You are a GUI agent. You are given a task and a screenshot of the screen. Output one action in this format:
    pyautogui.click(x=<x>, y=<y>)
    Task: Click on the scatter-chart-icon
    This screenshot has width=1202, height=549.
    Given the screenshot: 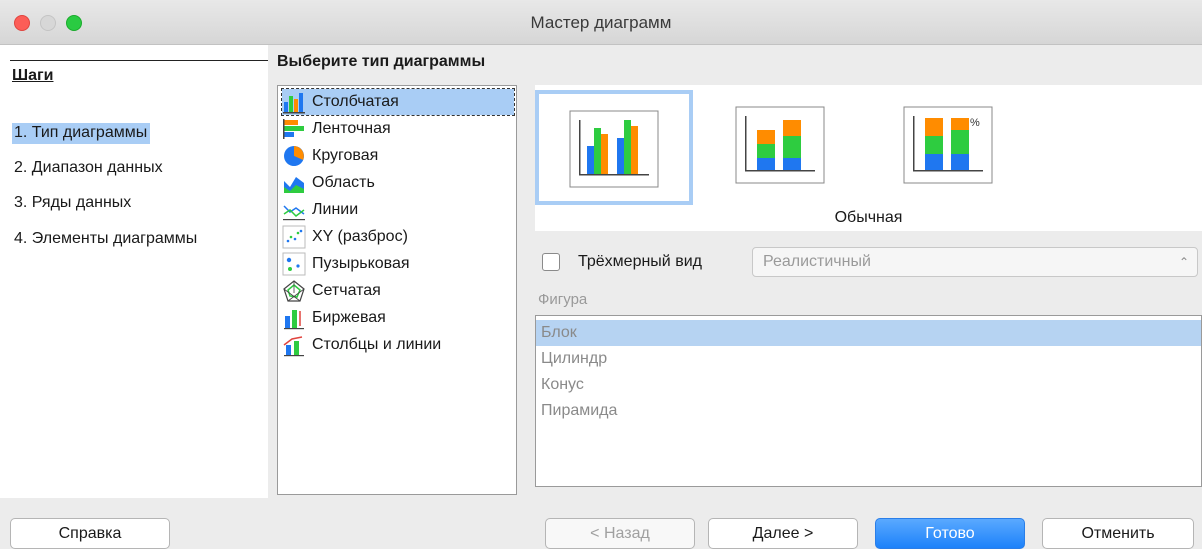 What is the action you would take?
    pyautogui.click(x=294, y=237)
    